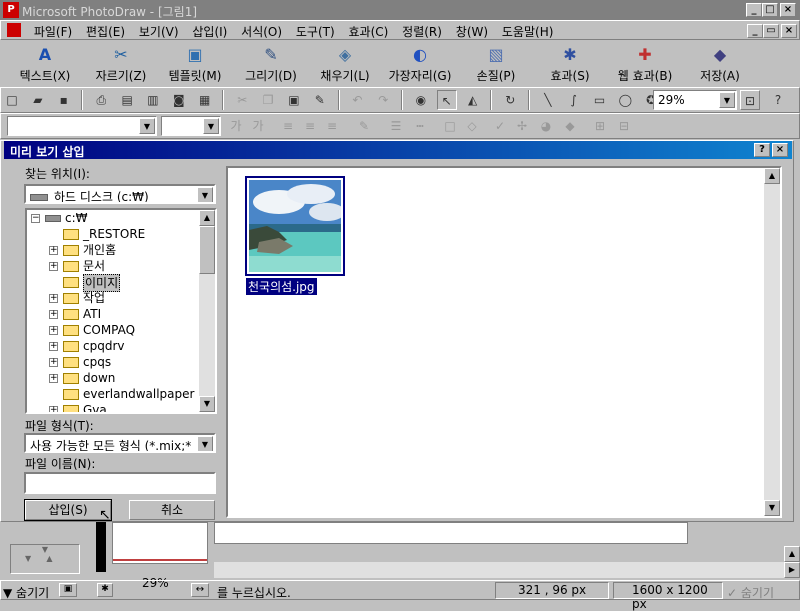 The image size is (800, 611). What do you see at coordinates (500, 126) in the screenshot?
I see `distort-icon: ✓` at bounding box center [500, 126].